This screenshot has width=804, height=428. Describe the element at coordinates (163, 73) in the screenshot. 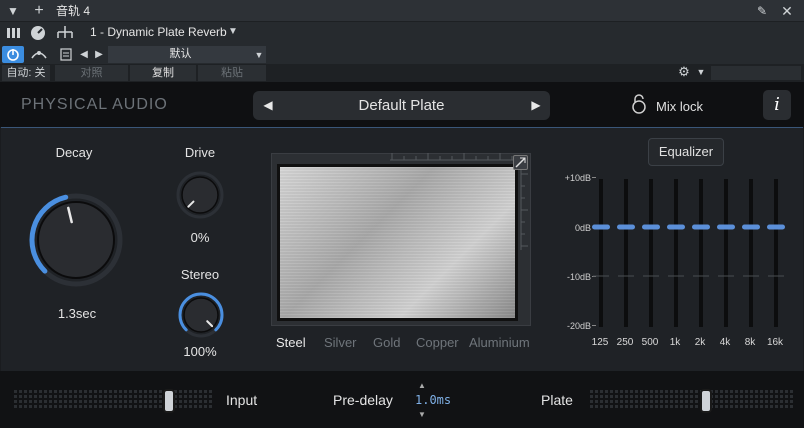

I see `copy-button: 复制` at that location.